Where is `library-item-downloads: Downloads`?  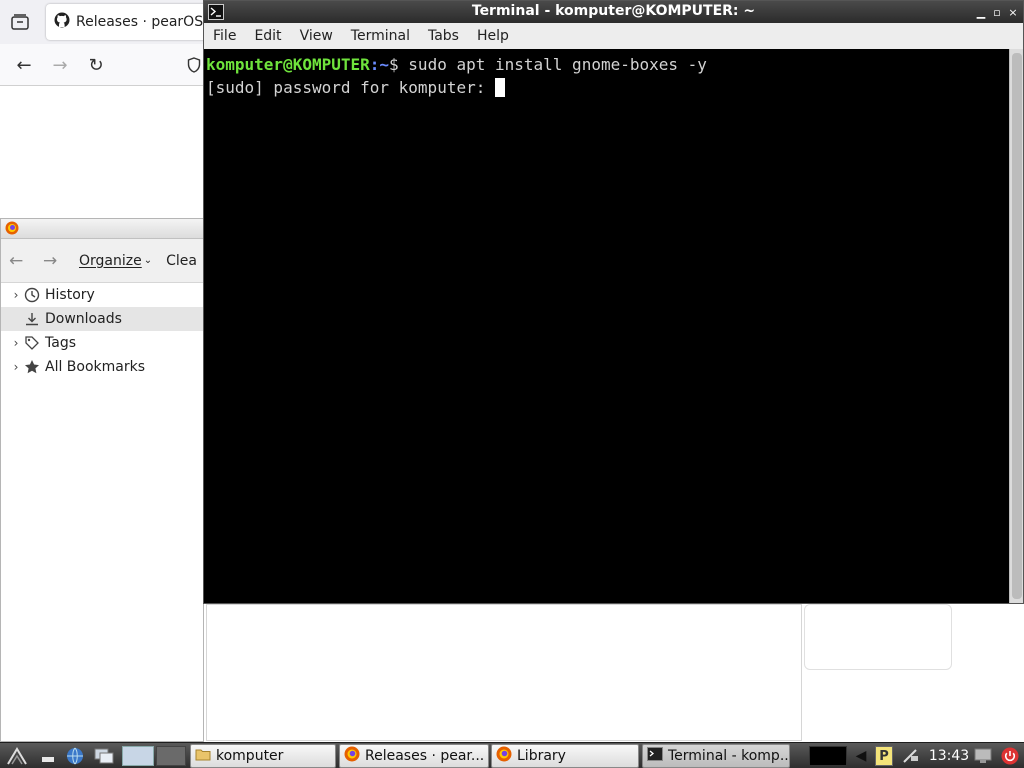
library-item-downloads: Downloads is located at coordinates (102, 319).